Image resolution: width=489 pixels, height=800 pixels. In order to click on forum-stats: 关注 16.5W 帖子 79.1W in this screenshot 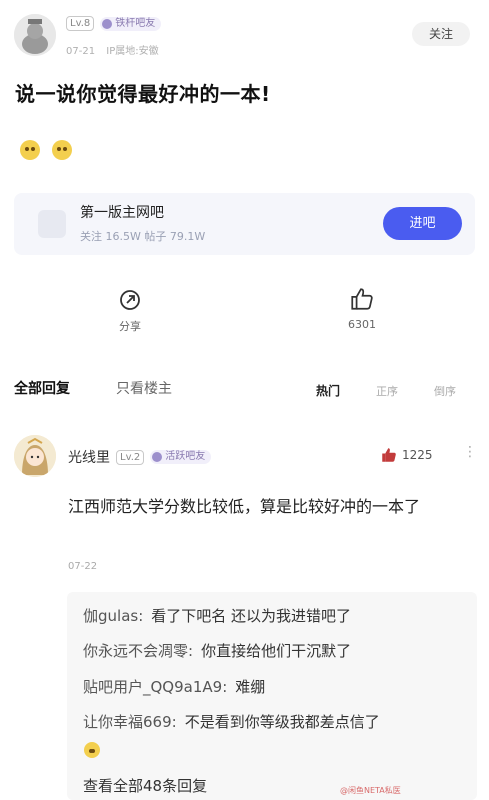, I will do `click(143, 236)`.